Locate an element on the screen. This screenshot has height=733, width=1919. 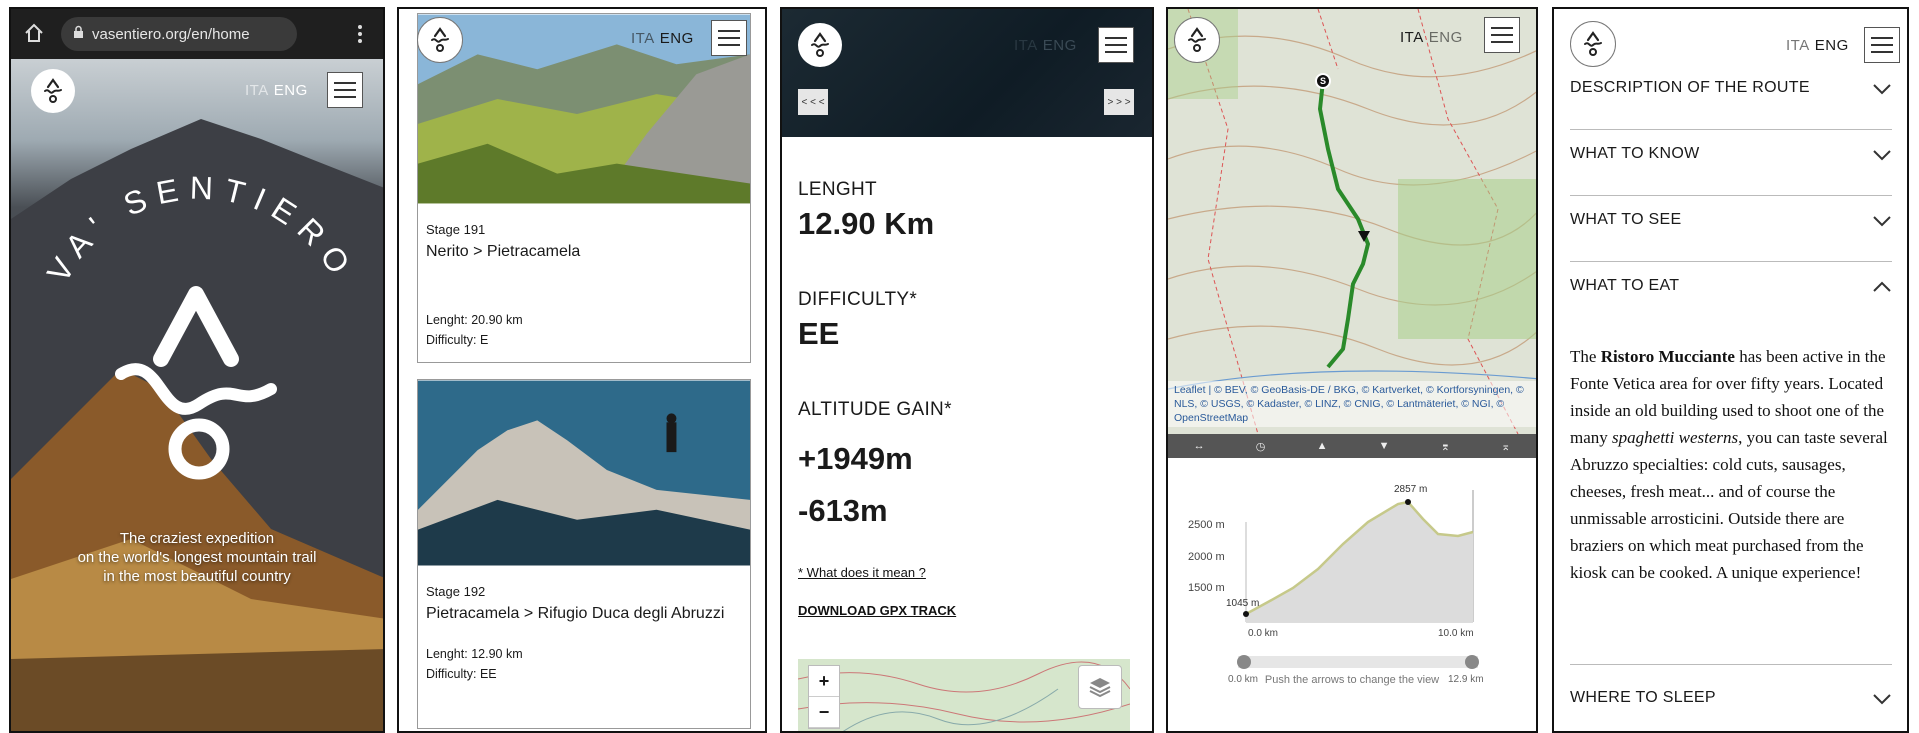
slider-right-handle is located at coordinates (1472, 662).